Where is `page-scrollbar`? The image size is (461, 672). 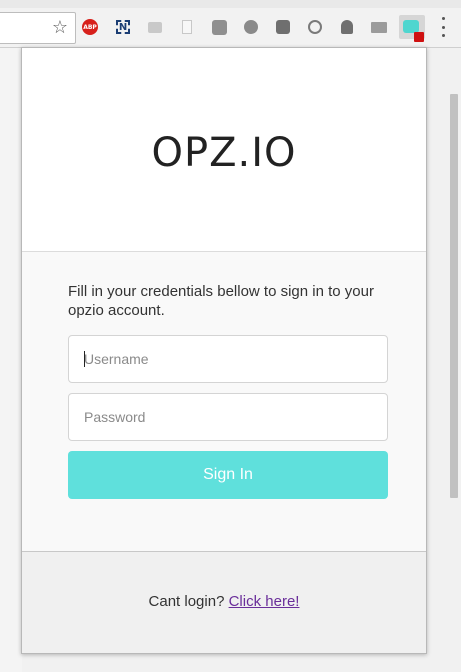 page-scrollbar is located at coordinates (454, 360).